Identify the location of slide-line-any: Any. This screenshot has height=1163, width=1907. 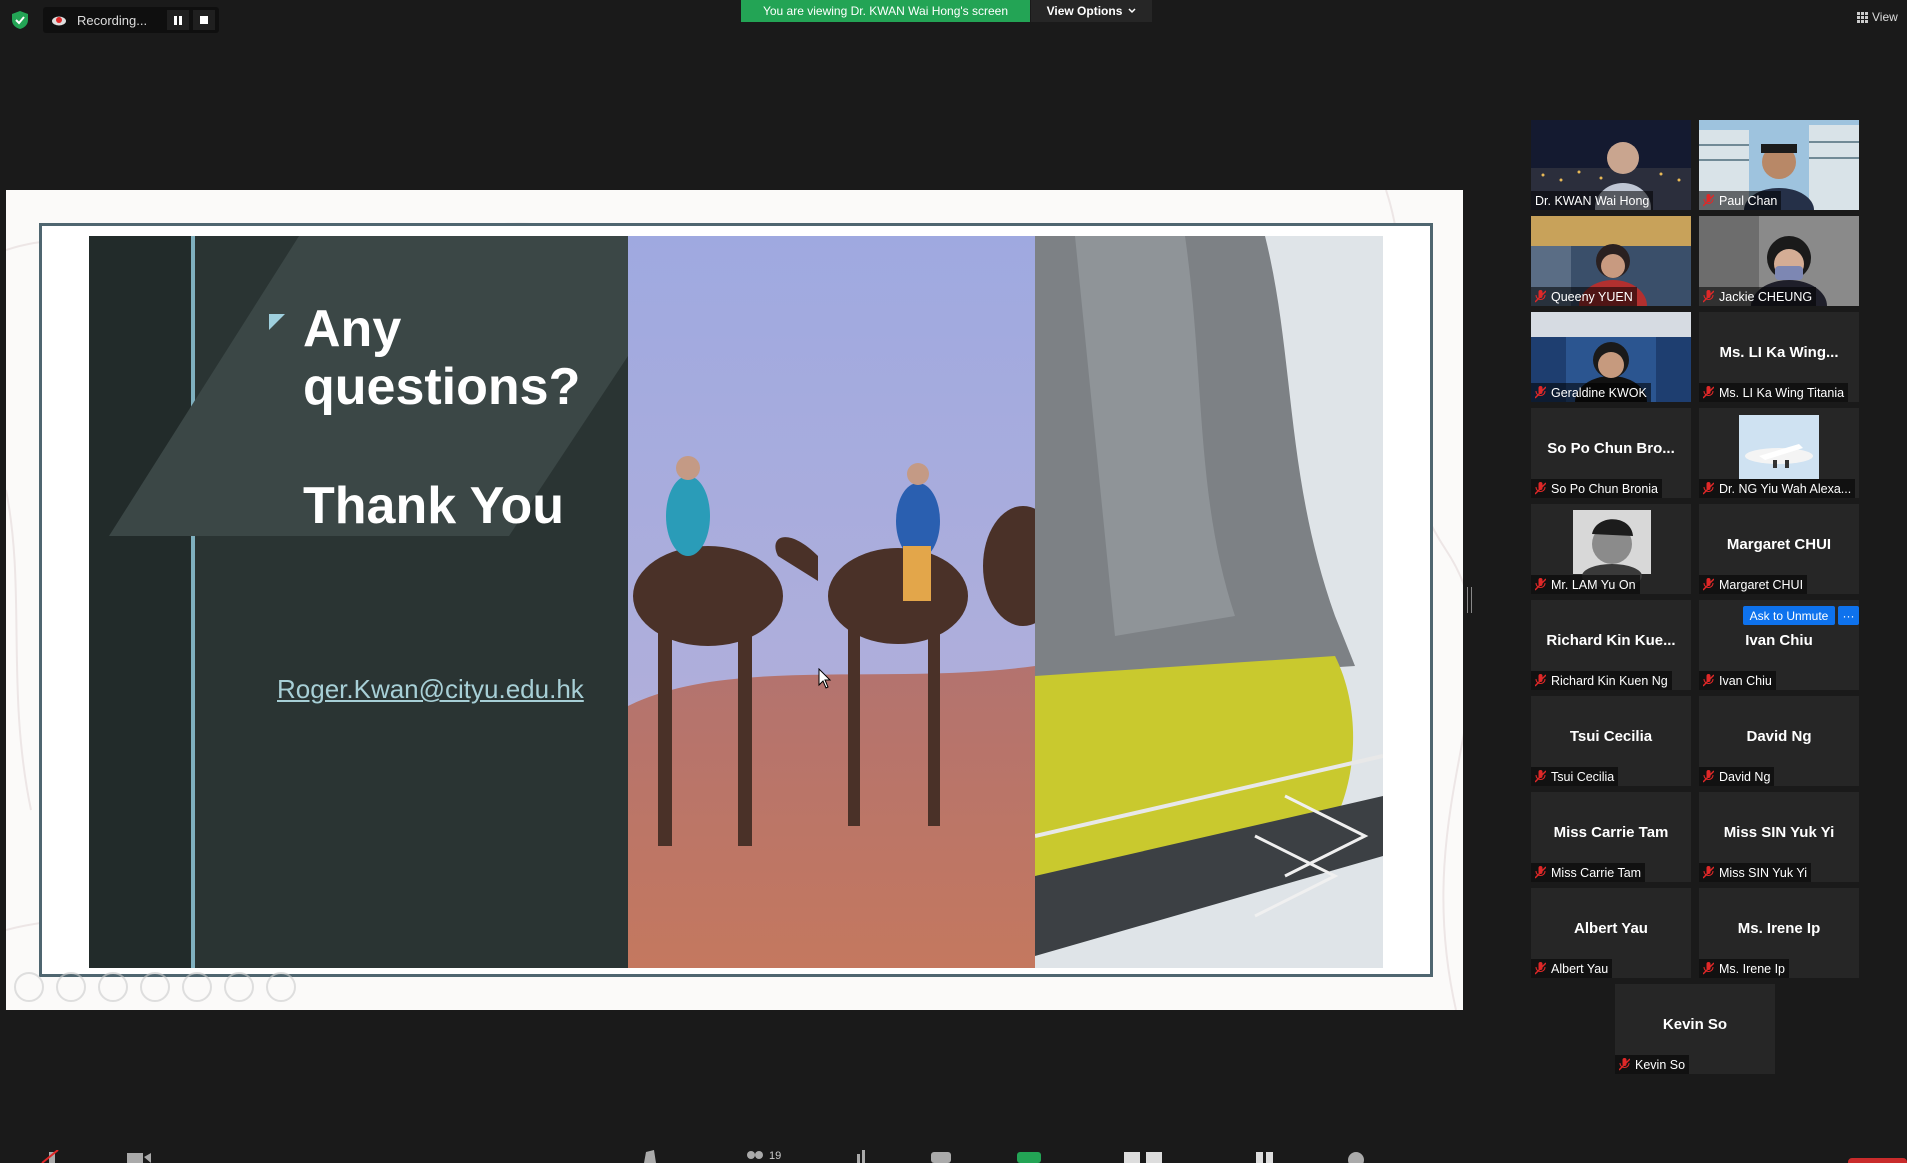
(352, 329).